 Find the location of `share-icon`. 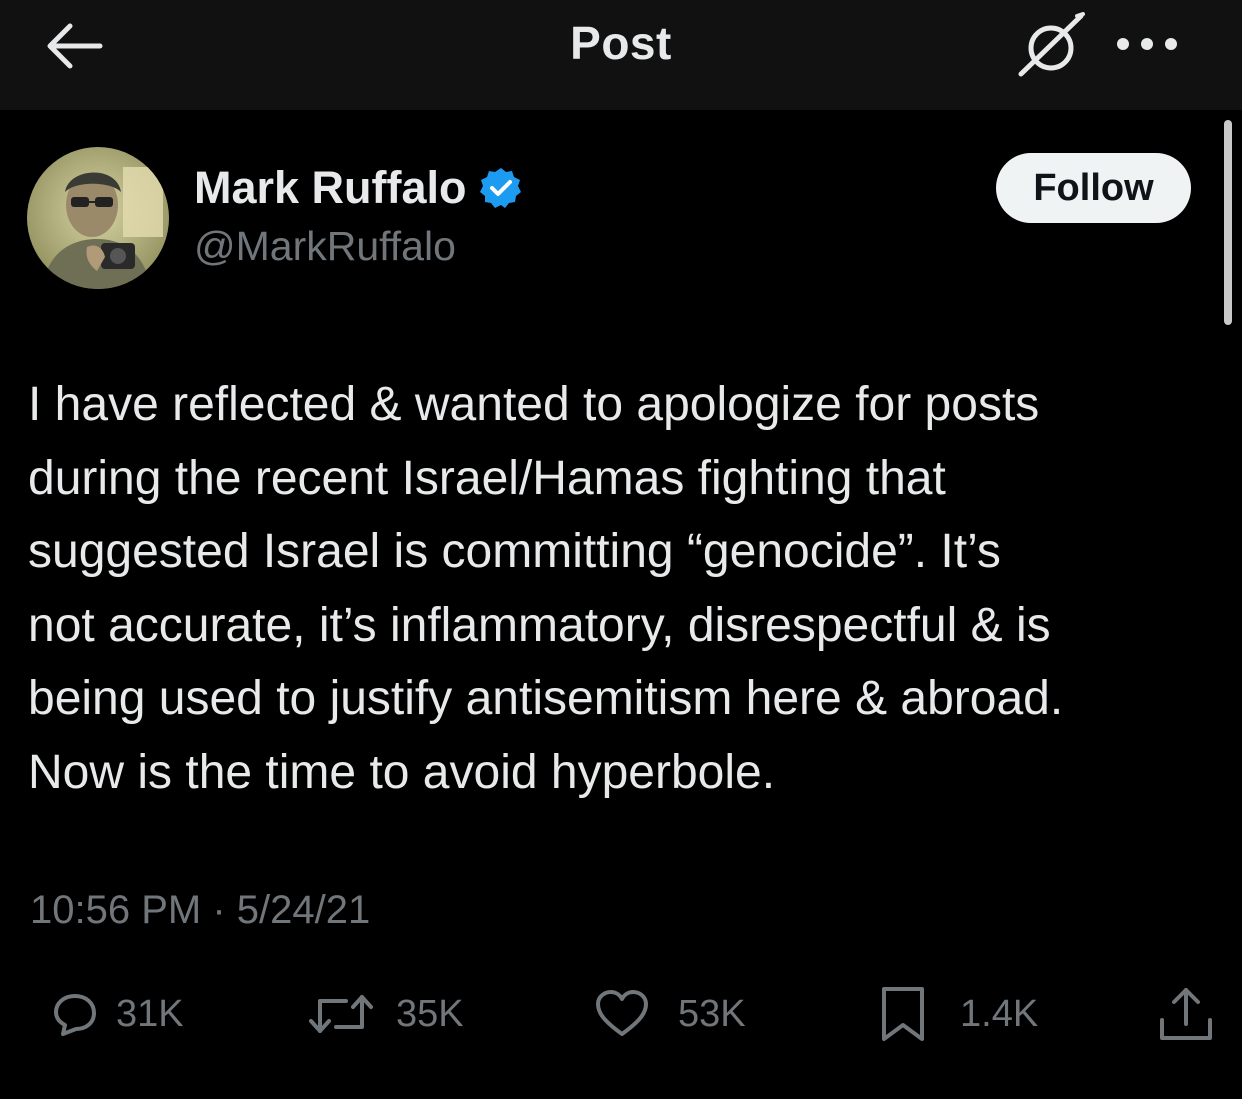

share-icon is located at coordinates (1186, 1014).